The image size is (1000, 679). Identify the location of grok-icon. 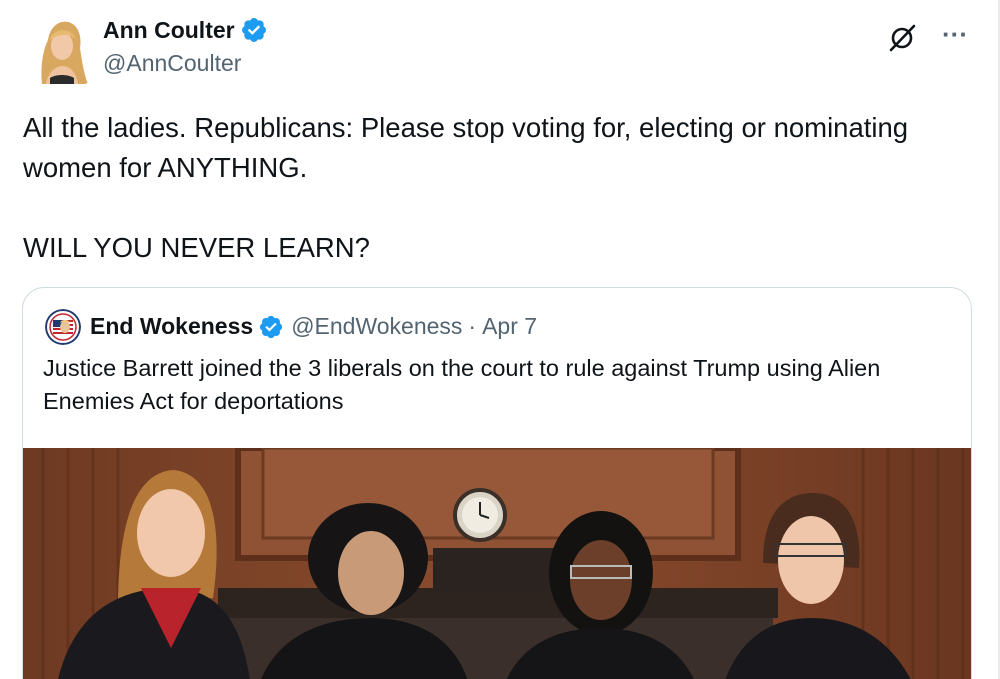
(902, 38).